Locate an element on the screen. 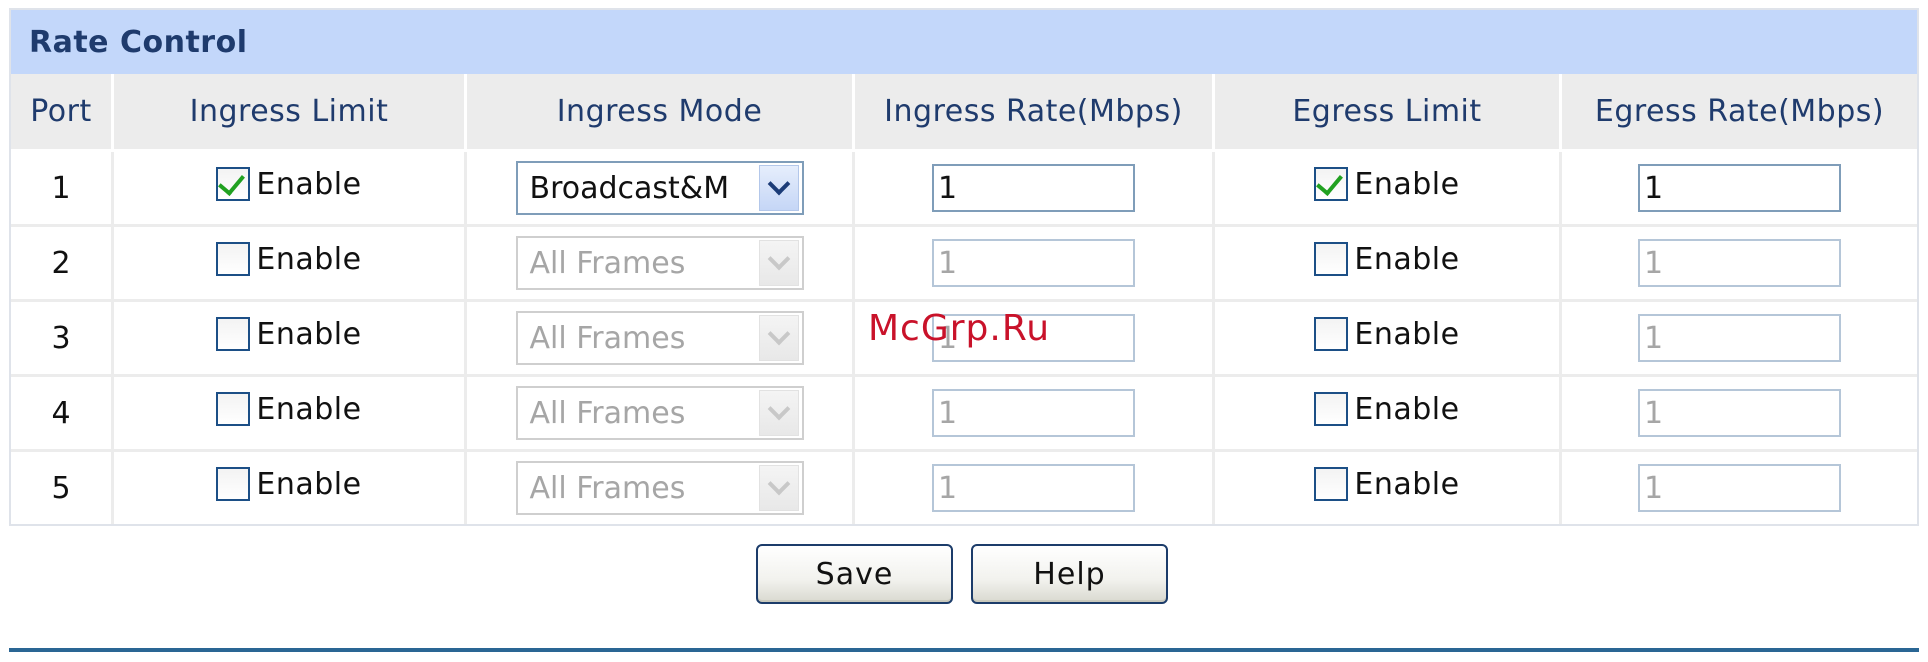 Image resolution: width=1928 pixels, height=662 pixels. port-number: 5 is located at coordinates (62, 488).